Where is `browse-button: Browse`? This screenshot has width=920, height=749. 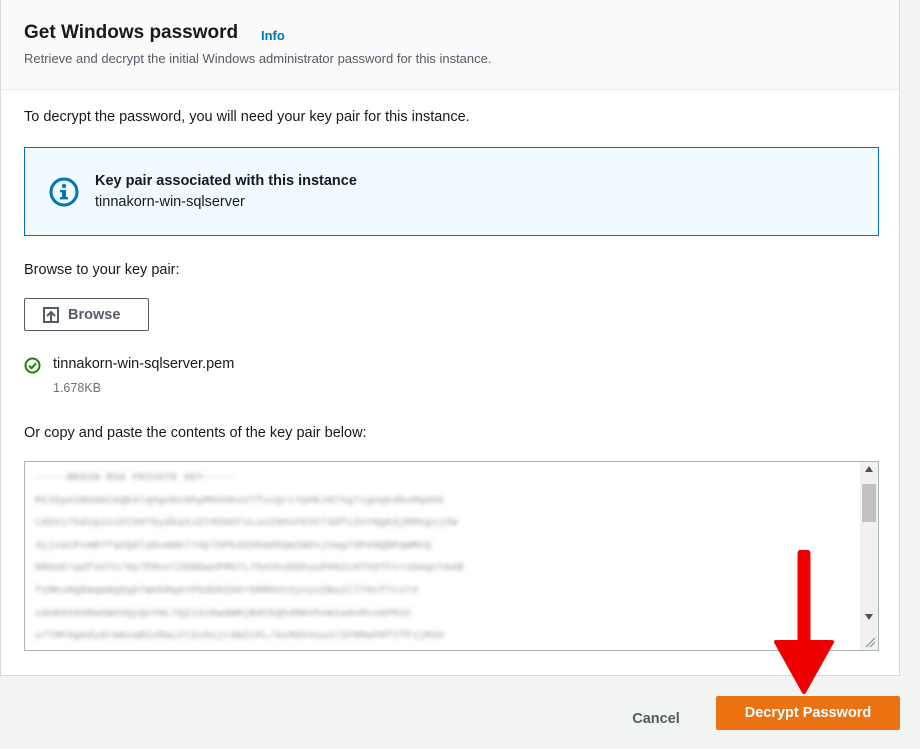
browse-button: Browse is located at coordinates (86, 314).